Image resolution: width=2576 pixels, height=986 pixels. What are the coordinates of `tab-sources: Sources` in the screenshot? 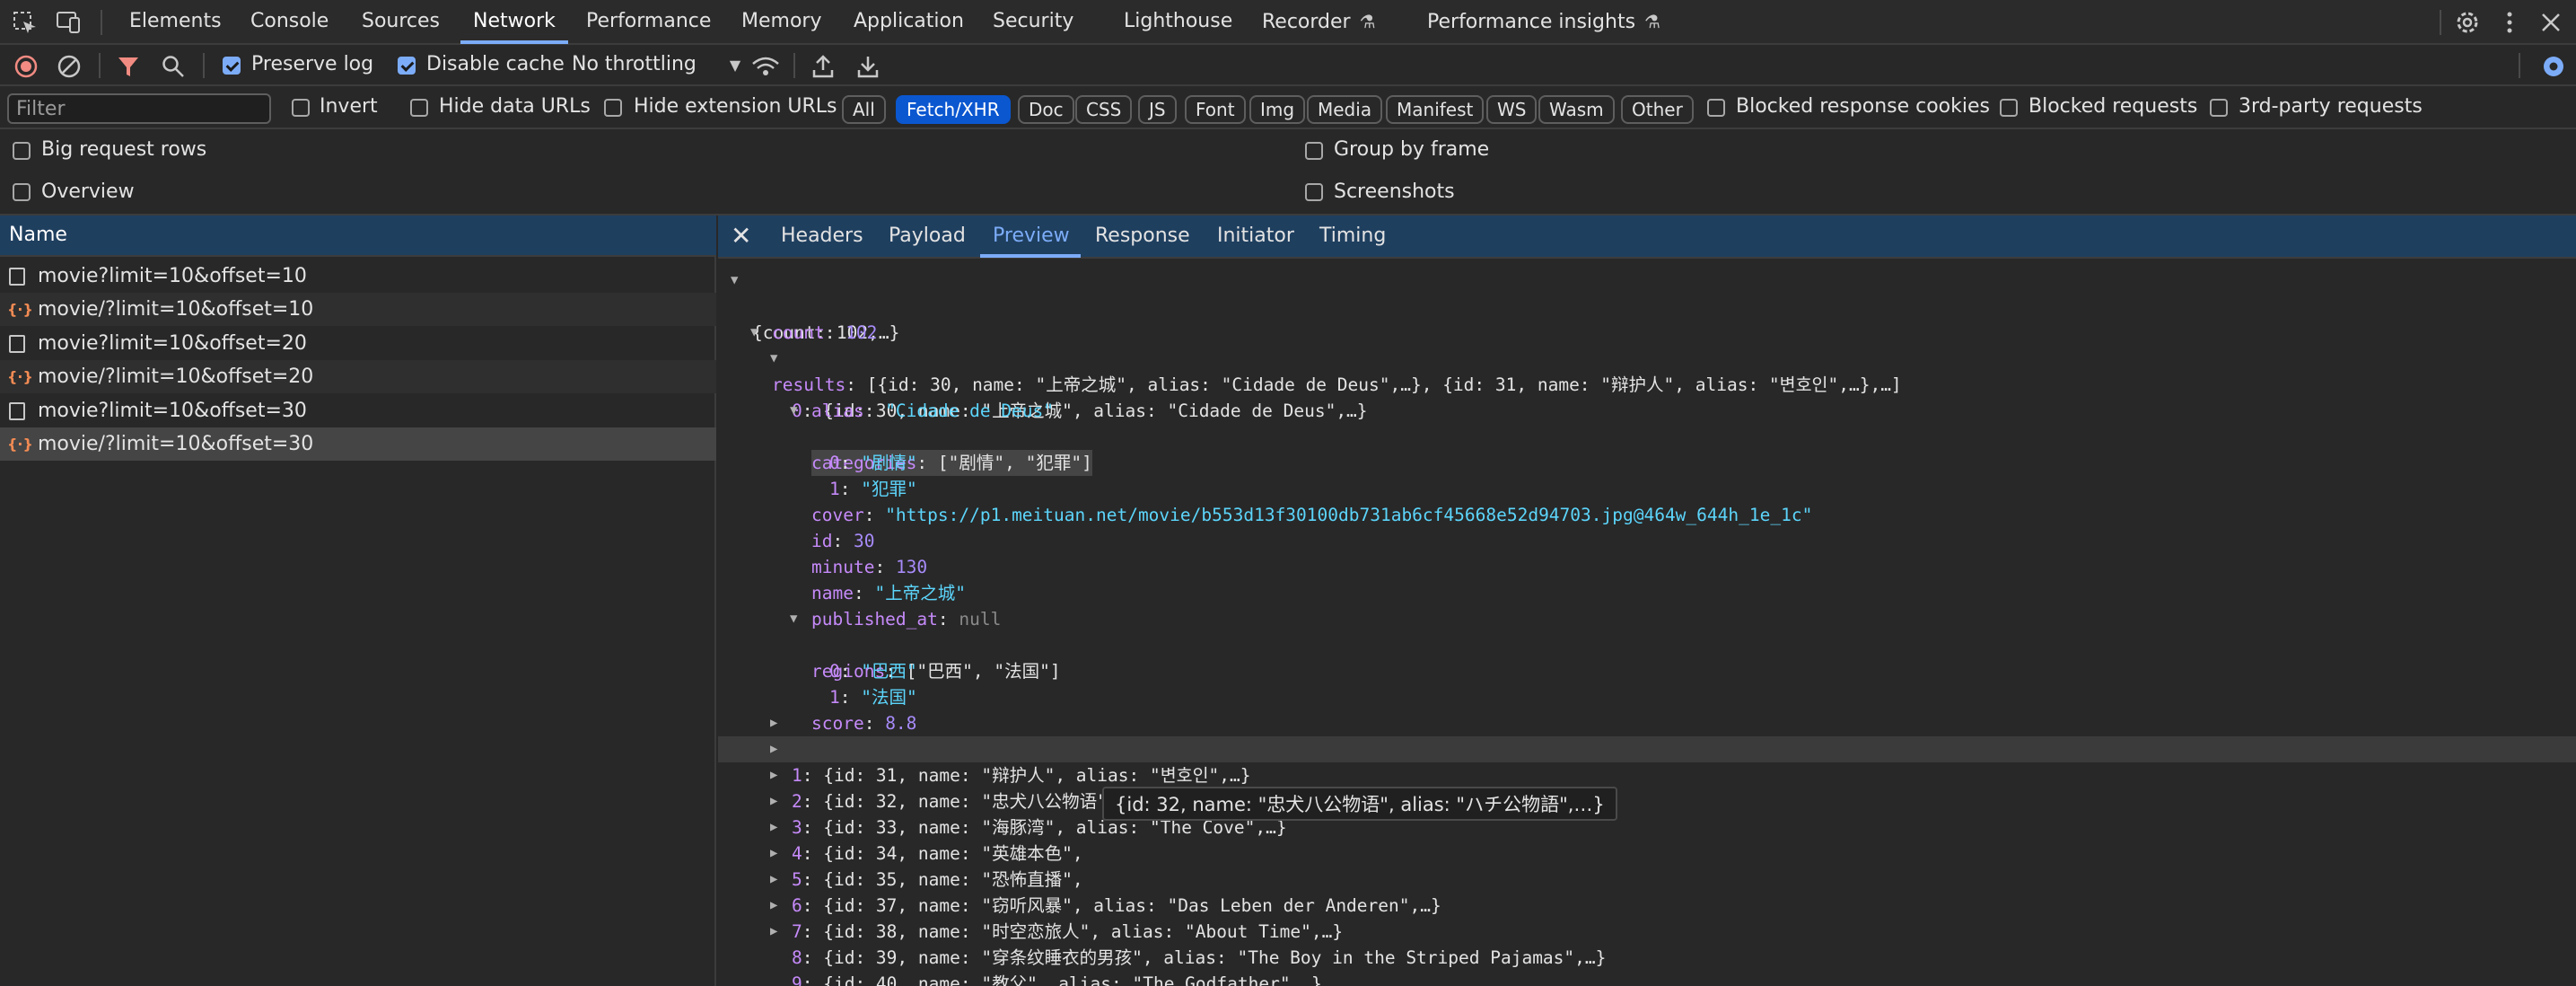 It's located at (401, 22).